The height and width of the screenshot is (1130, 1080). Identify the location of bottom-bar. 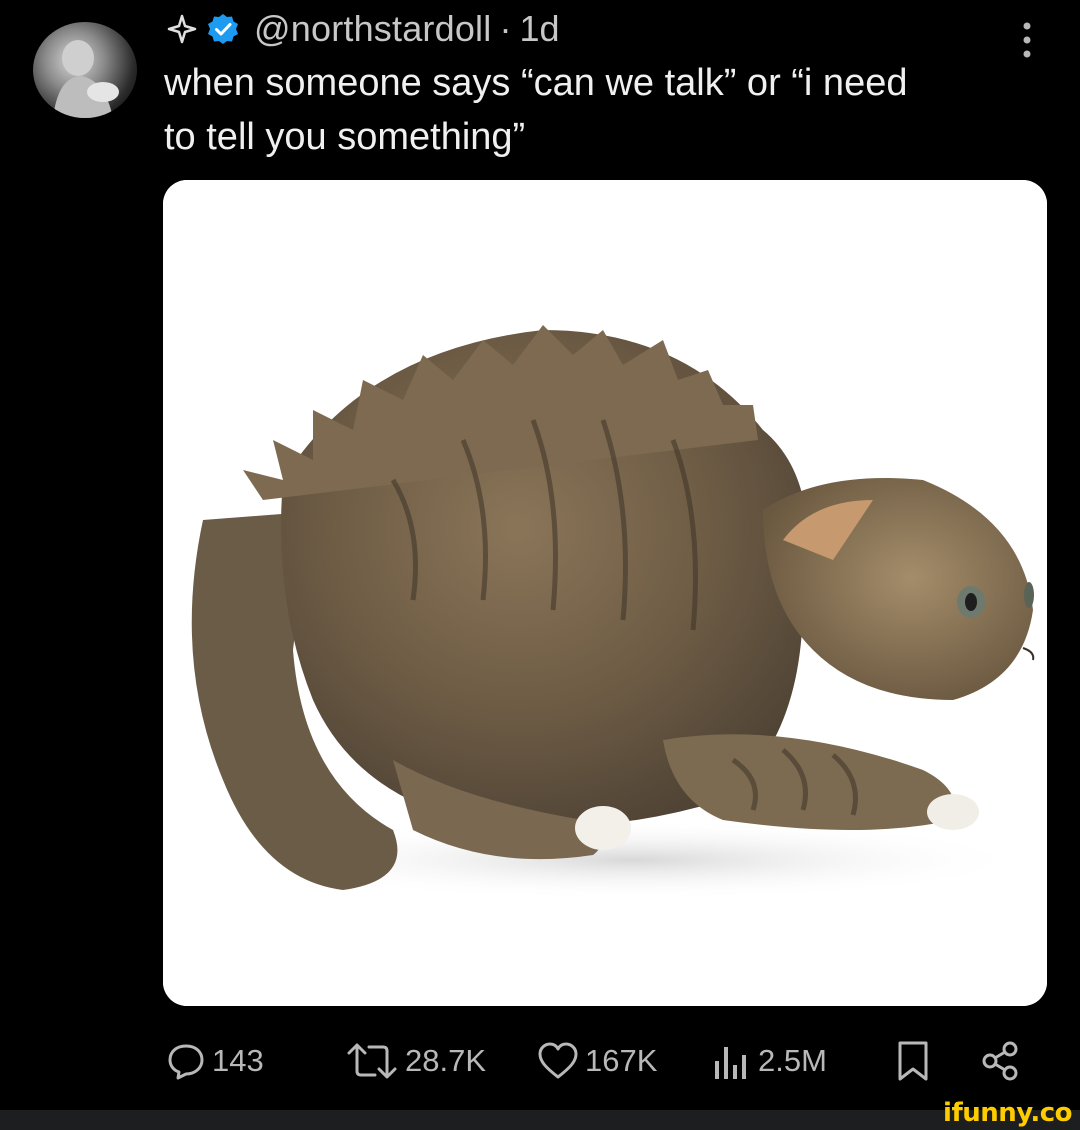
(540, 1120).